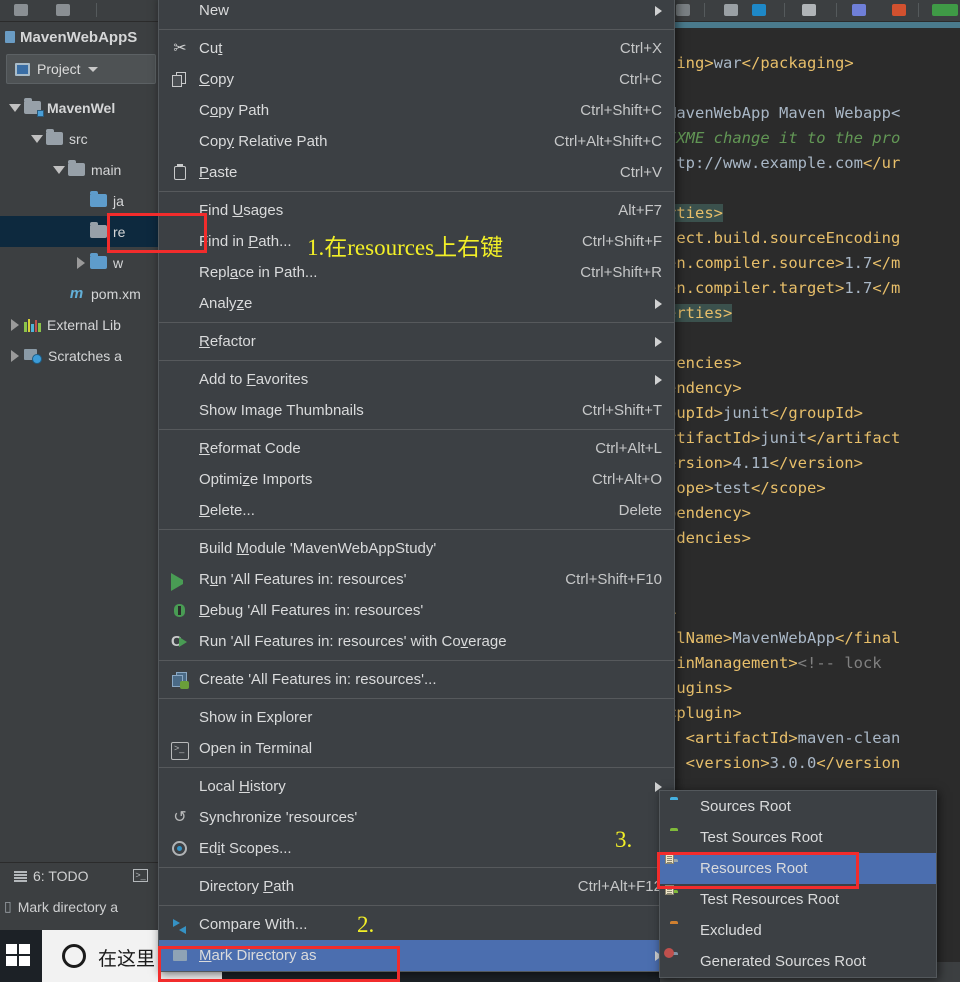 The image size is (960, 982). Describe the element at coordinates (679, 931) in the screenshot. I see `folder-orange-icon` at that location.